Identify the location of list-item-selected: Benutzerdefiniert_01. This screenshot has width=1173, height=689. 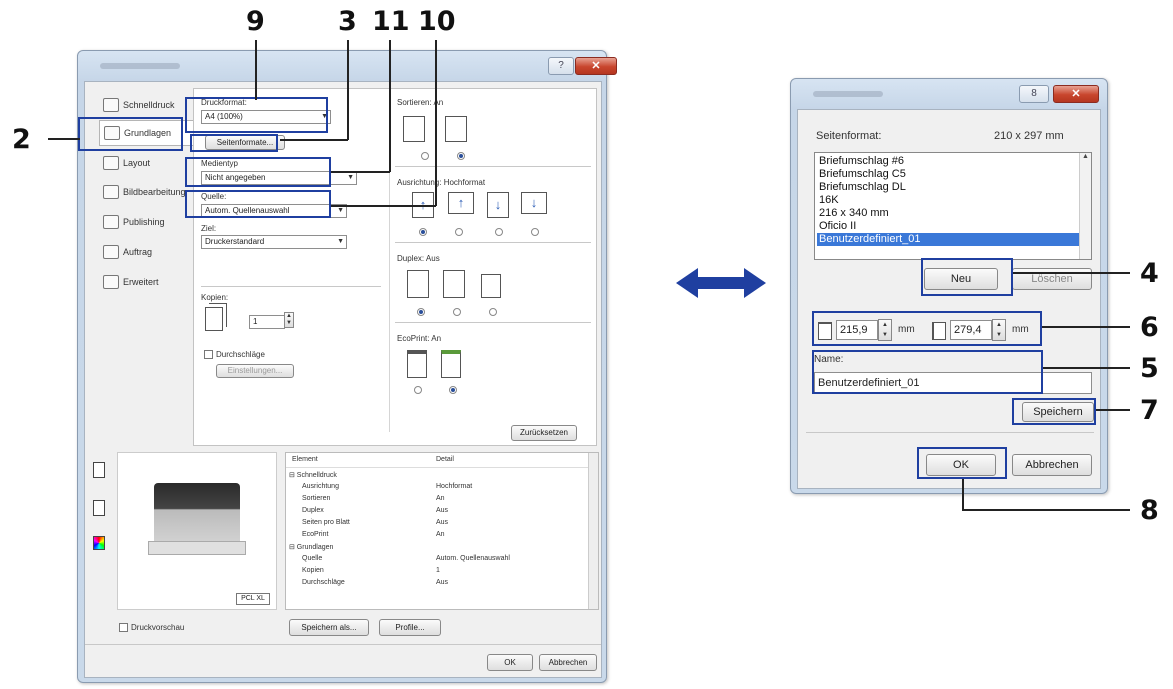
(948, 239).